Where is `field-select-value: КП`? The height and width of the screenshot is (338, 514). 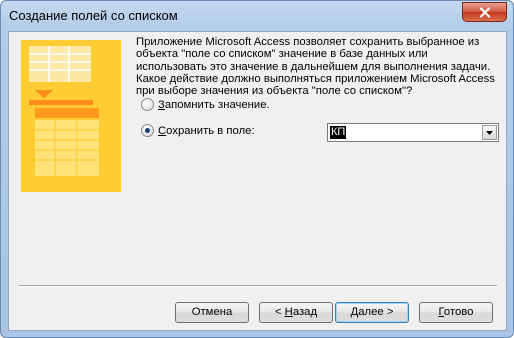 field-select-value: КП is located at coordinates (338, 132).